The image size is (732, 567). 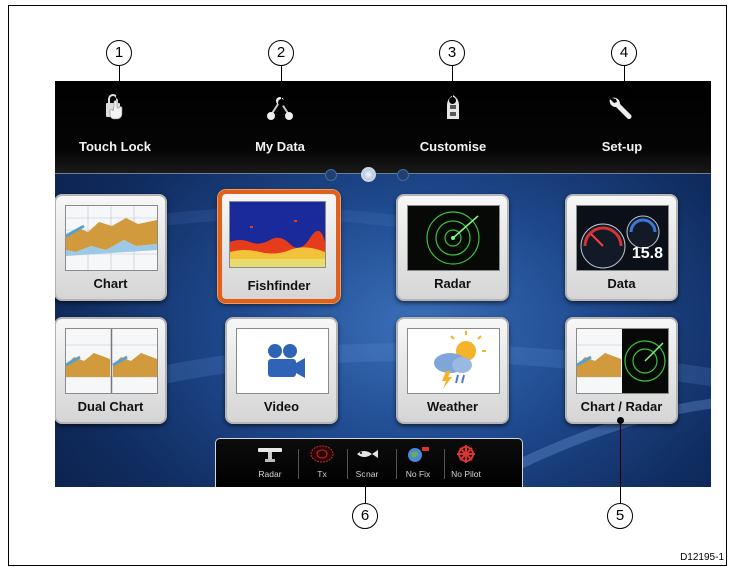 I want to click on radar-app-tile: Radar, so click(x=452, y=247).